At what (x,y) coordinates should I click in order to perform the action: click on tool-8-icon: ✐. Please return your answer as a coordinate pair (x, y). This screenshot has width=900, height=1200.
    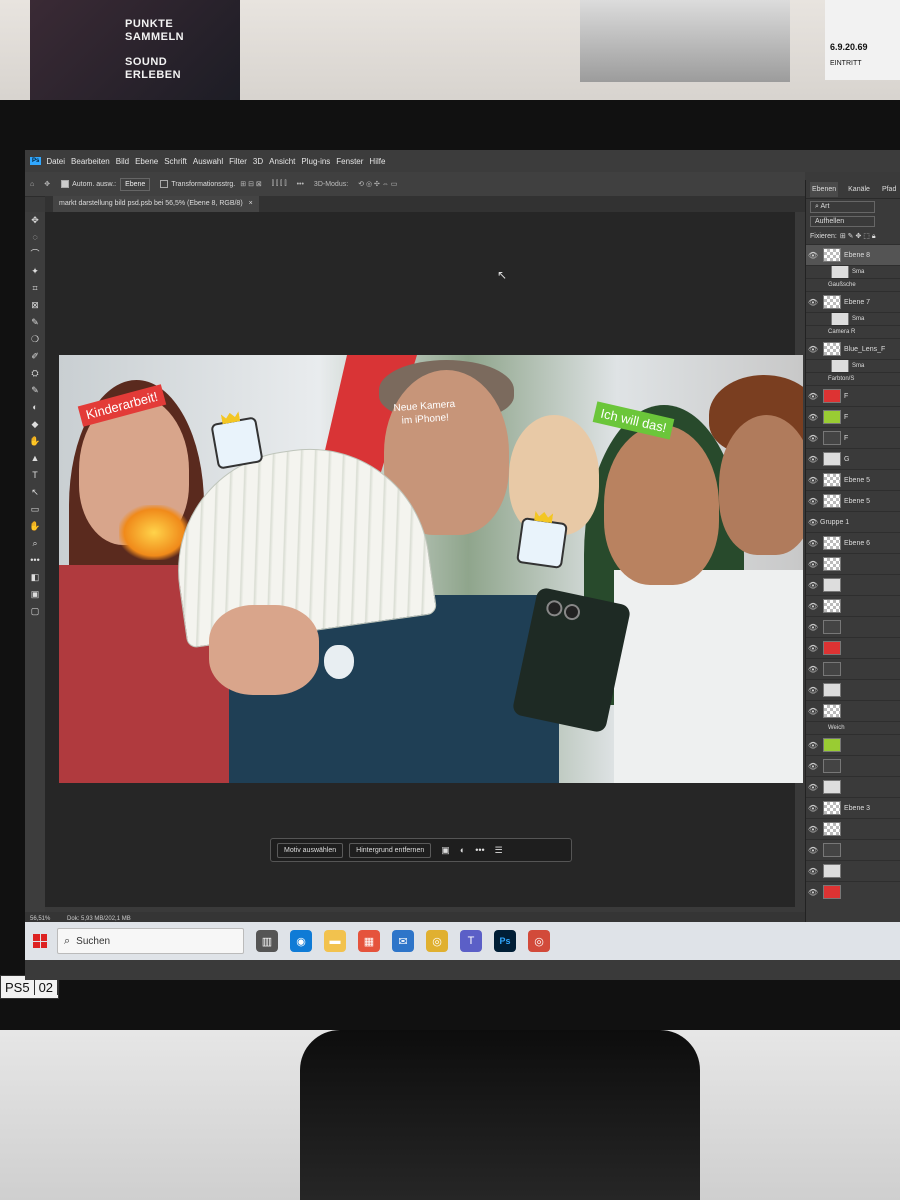
    Looking at the image, I should click on (35, 356).